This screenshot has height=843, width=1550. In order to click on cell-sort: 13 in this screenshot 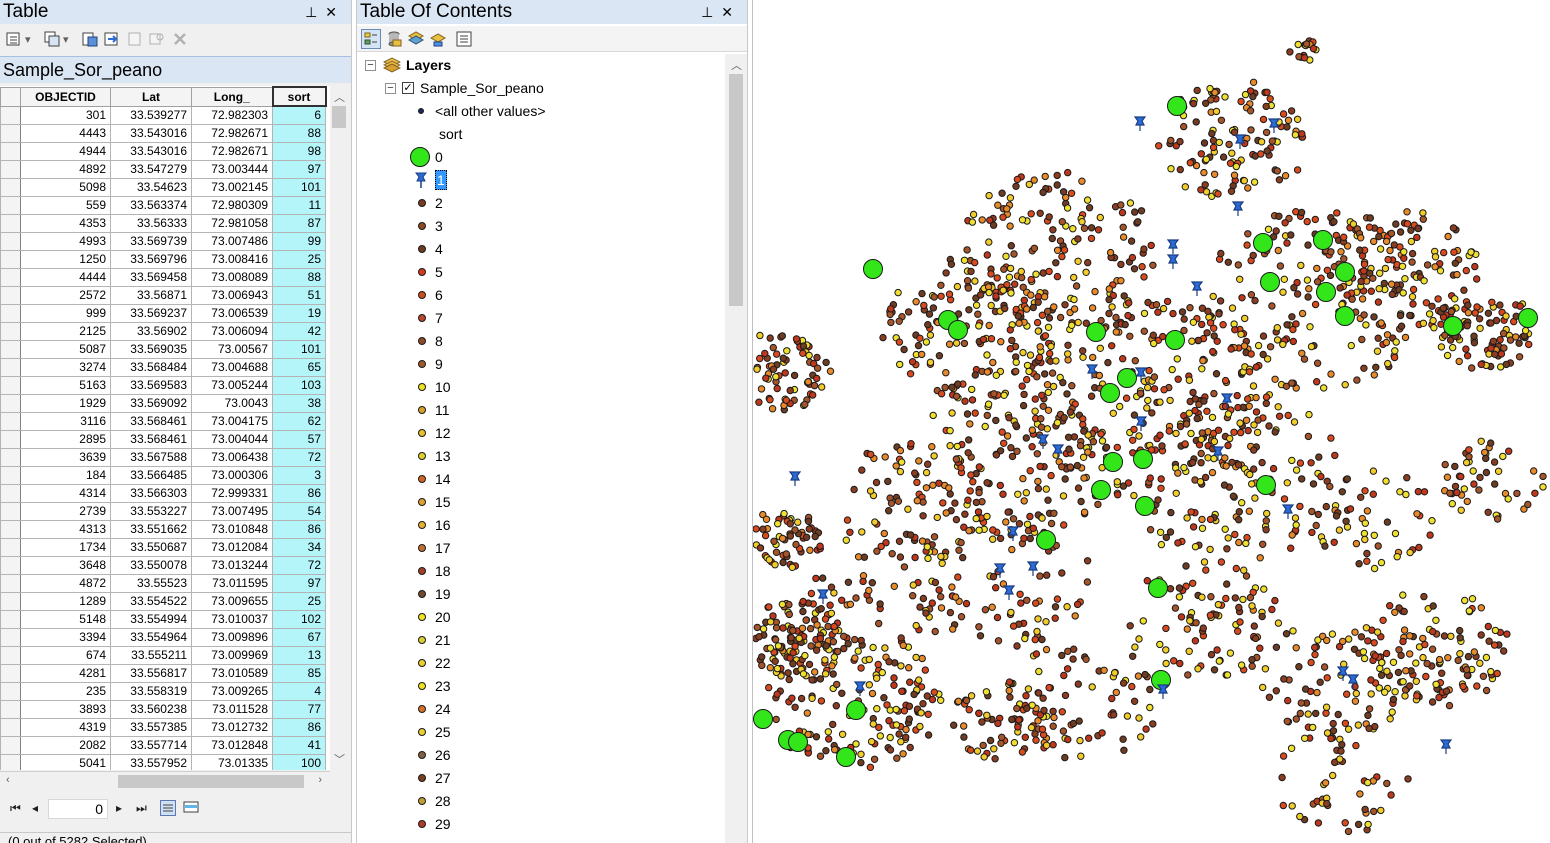, I will do `click(299, 655)`.